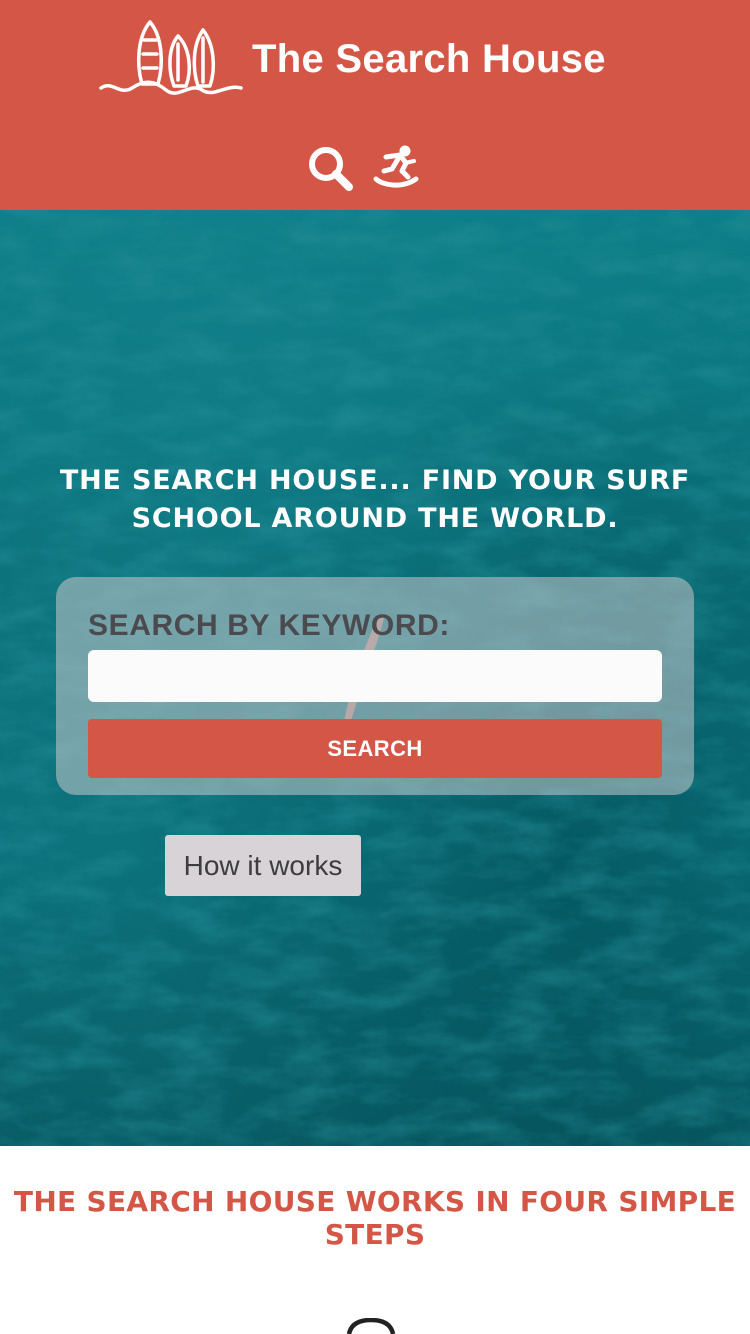 The height and width of the screenshot is (1334, 750). I want to click on header-nav, so click(371, 168).